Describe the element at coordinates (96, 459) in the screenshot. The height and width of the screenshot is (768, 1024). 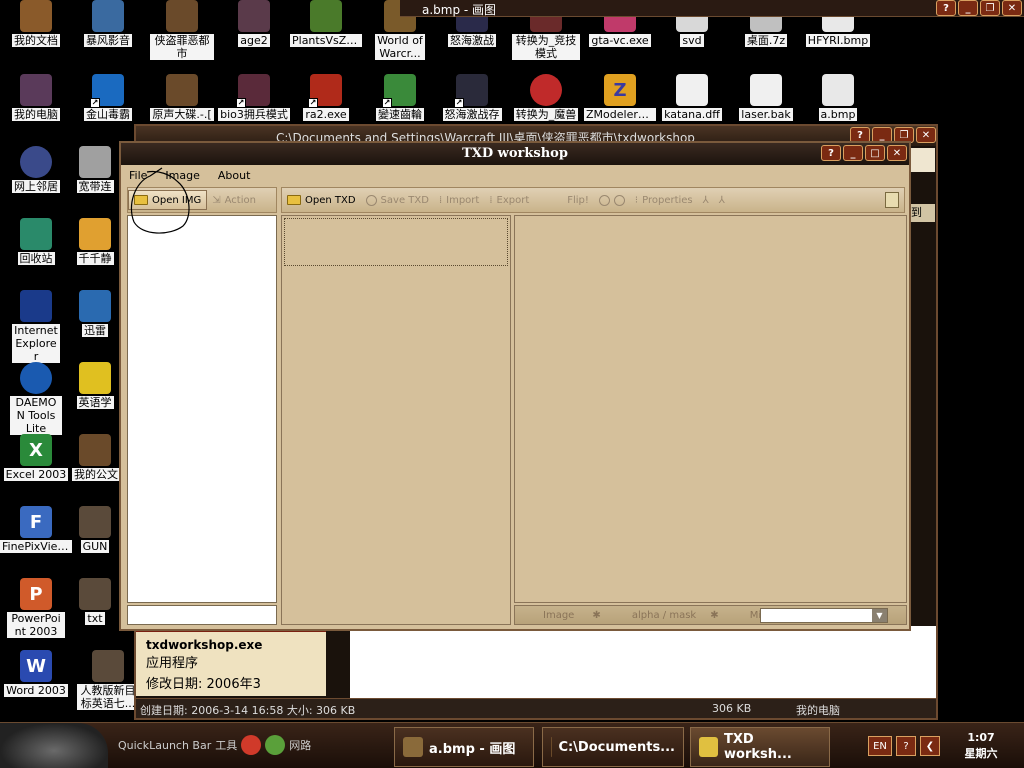
I see `desktop-icon-my-briefcase: 我的公文` at that location.